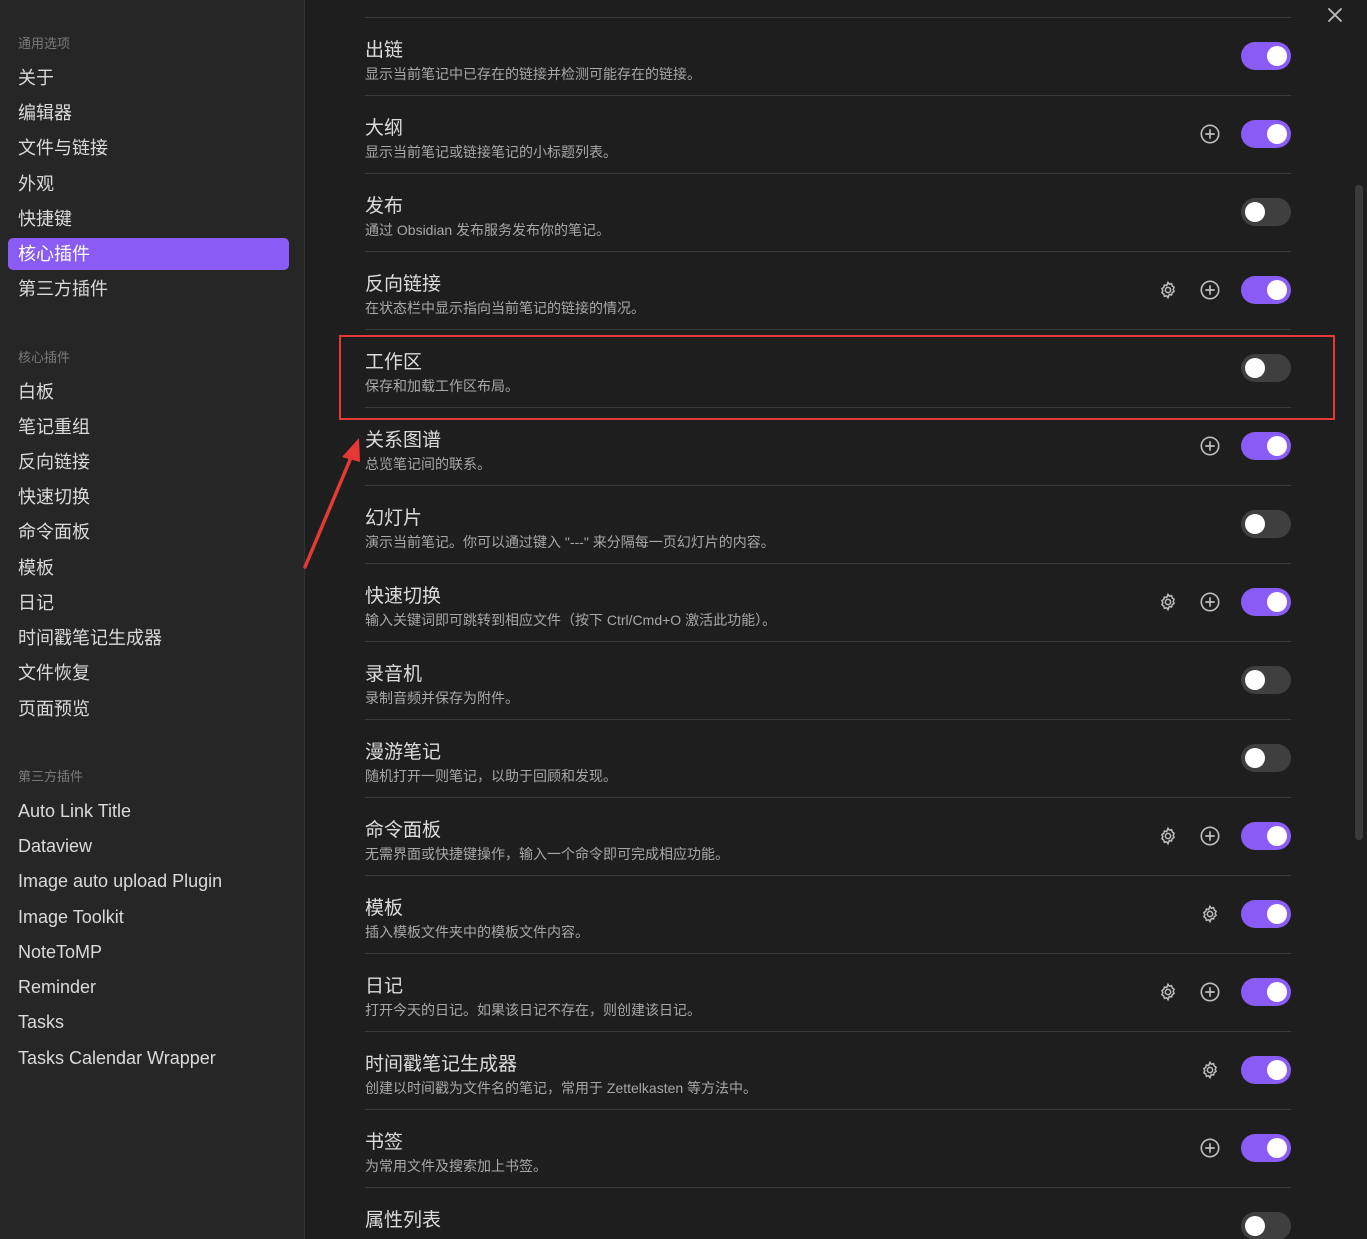 Image resolution: width=1367 pixels, height=1239 pixels. Describe the element at coordinates (403, 752) in the screenshot. I see `plugin-name: 漫游笔记` at that location.